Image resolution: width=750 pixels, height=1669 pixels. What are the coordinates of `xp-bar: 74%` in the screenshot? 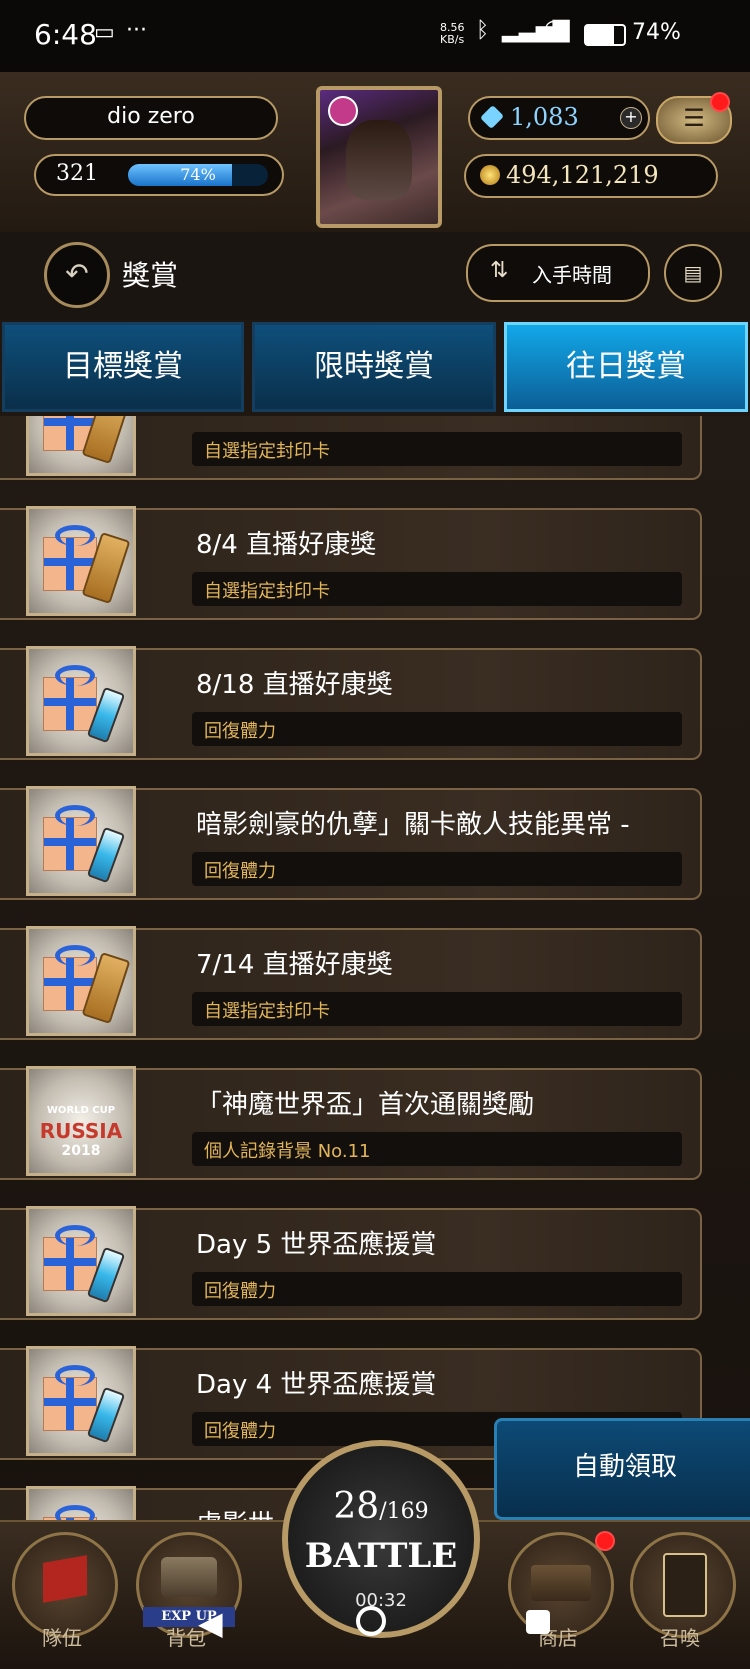 It's located at (198, 175).